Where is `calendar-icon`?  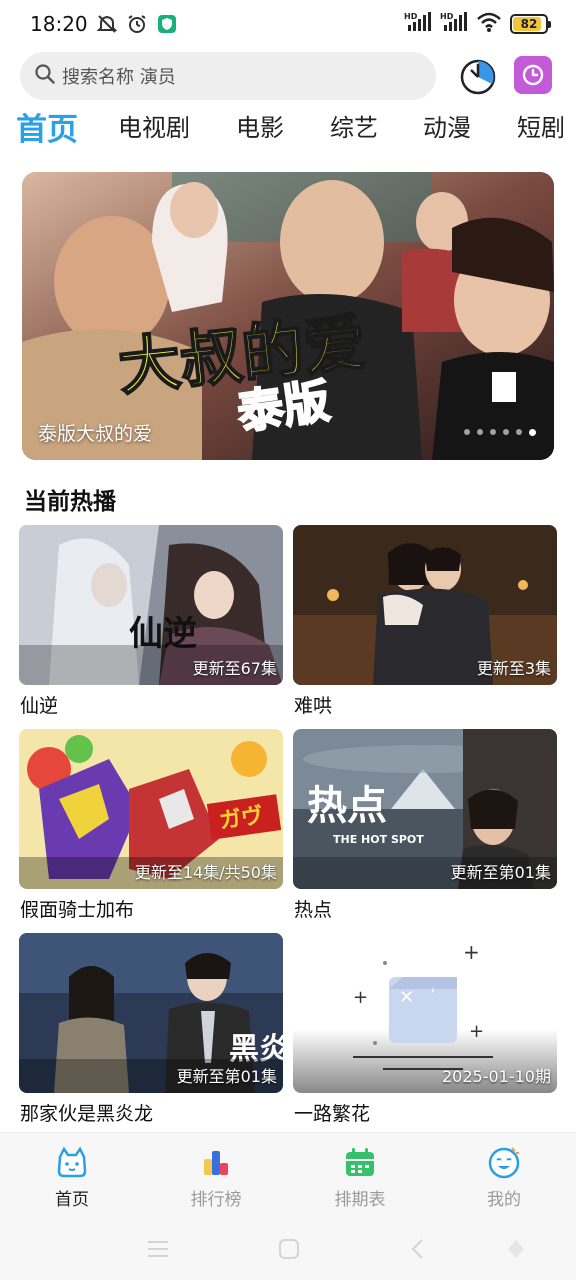 calendar-icon is located at coordinates (360, 1162).